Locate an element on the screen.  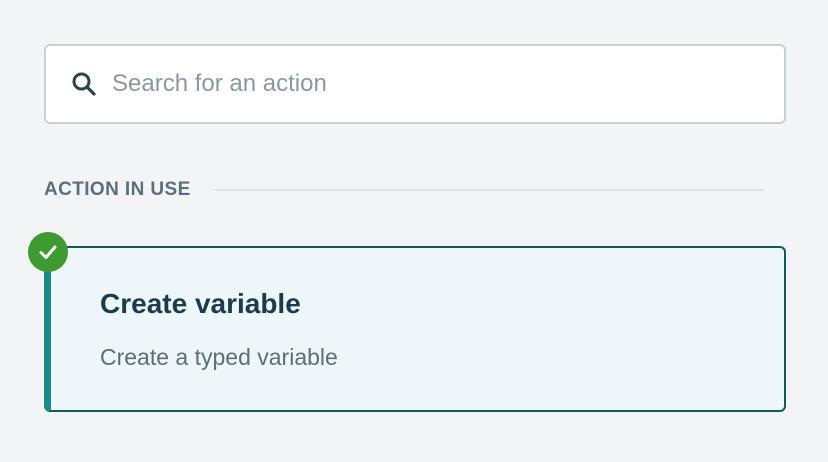
search-icon is located at coordinates (84, 84).